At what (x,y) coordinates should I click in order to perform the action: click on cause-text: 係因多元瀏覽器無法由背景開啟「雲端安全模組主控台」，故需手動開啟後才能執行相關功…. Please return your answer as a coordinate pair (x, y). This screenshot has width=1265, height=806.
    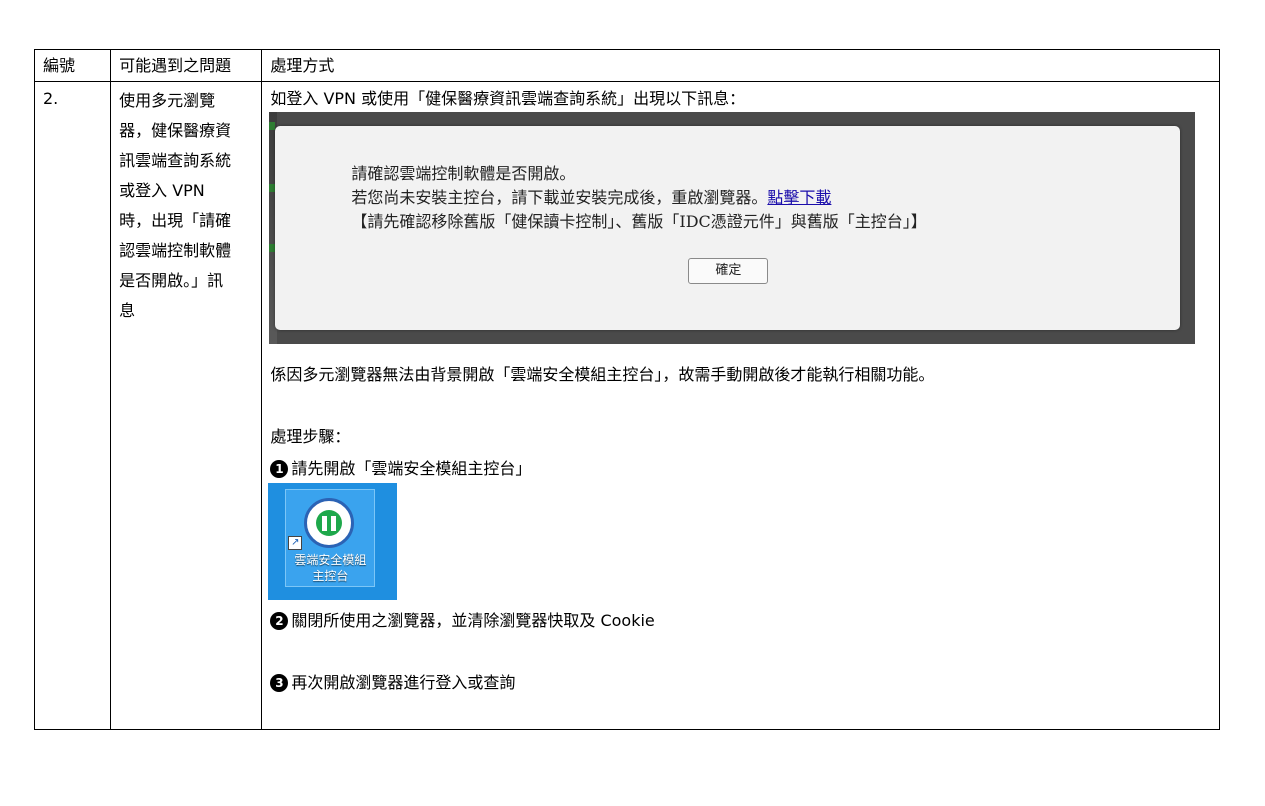
    Looking at the image, I should click on (602, 374).